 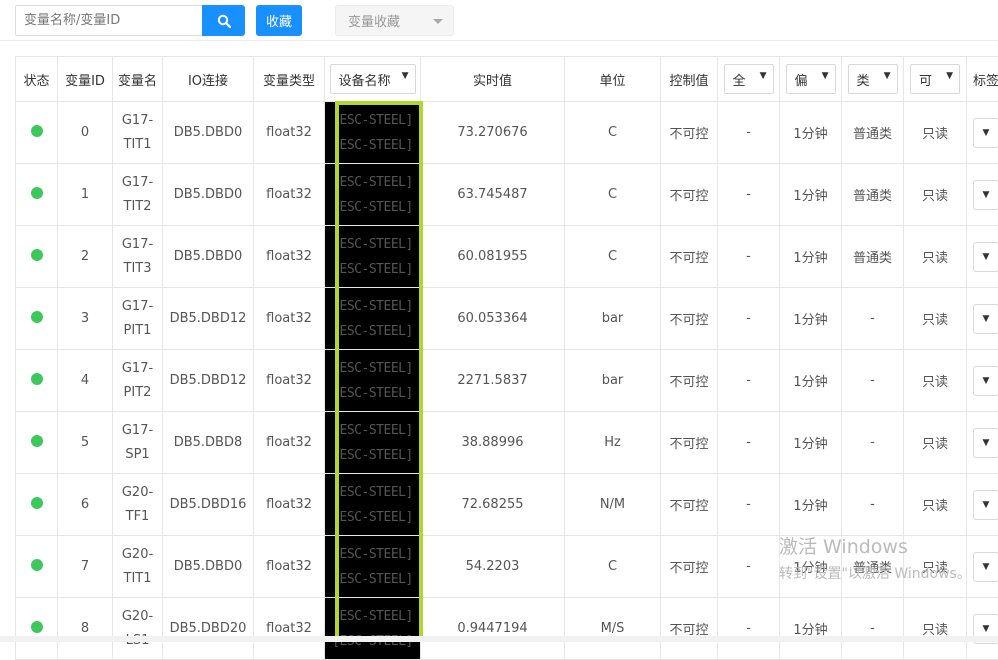 I want to click on unit-cell: bar, so click(x=613, y=319).